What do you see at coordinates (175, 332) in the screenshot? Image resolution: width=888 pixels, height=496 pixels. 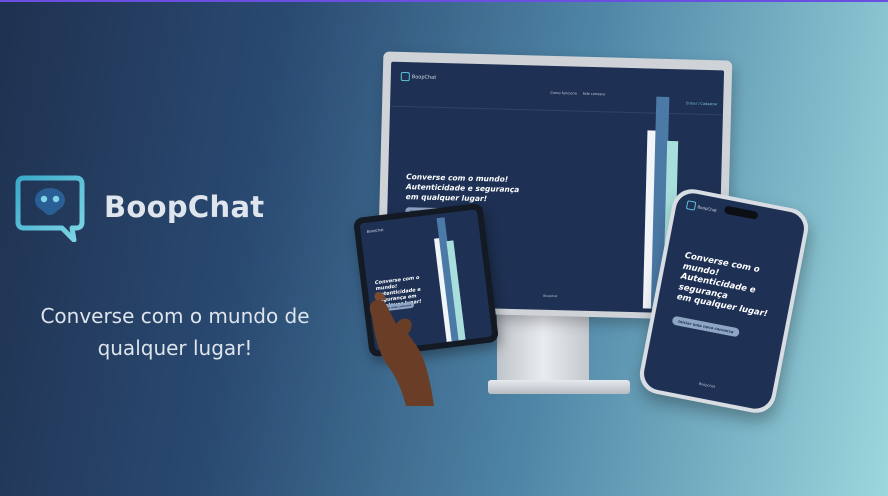 I see `tagline: Converse com o mundo de qualquer lugar!` at bounding box center [175, 332].